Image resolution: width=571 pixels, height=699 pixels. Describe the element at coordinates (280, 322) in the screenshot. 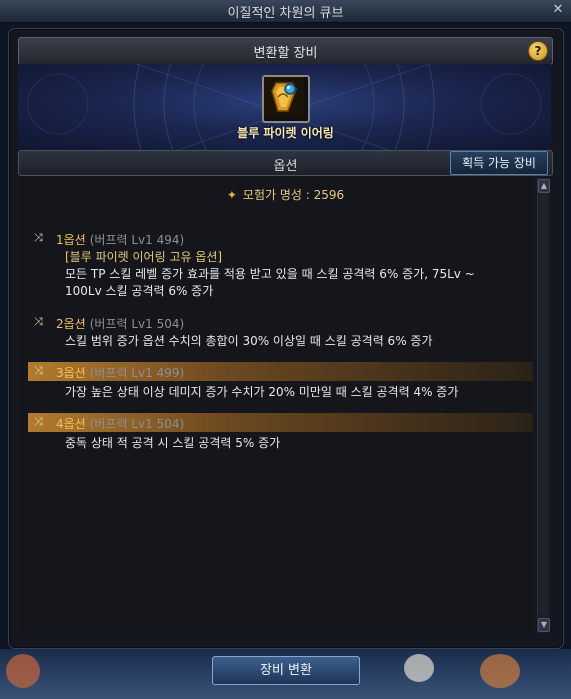

I see `option-row-2: ⤨ 2옵션 (버프력 Lv1 504)` at that location.